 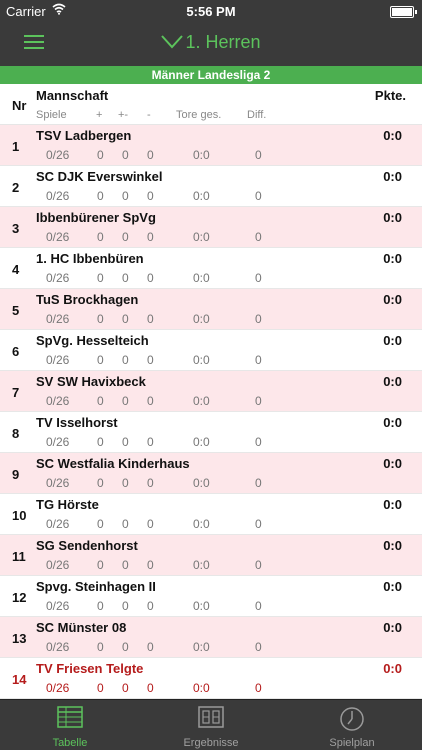 I want to click on row-team-name: TV Friesen Telgte, so click(x=90, y=668).